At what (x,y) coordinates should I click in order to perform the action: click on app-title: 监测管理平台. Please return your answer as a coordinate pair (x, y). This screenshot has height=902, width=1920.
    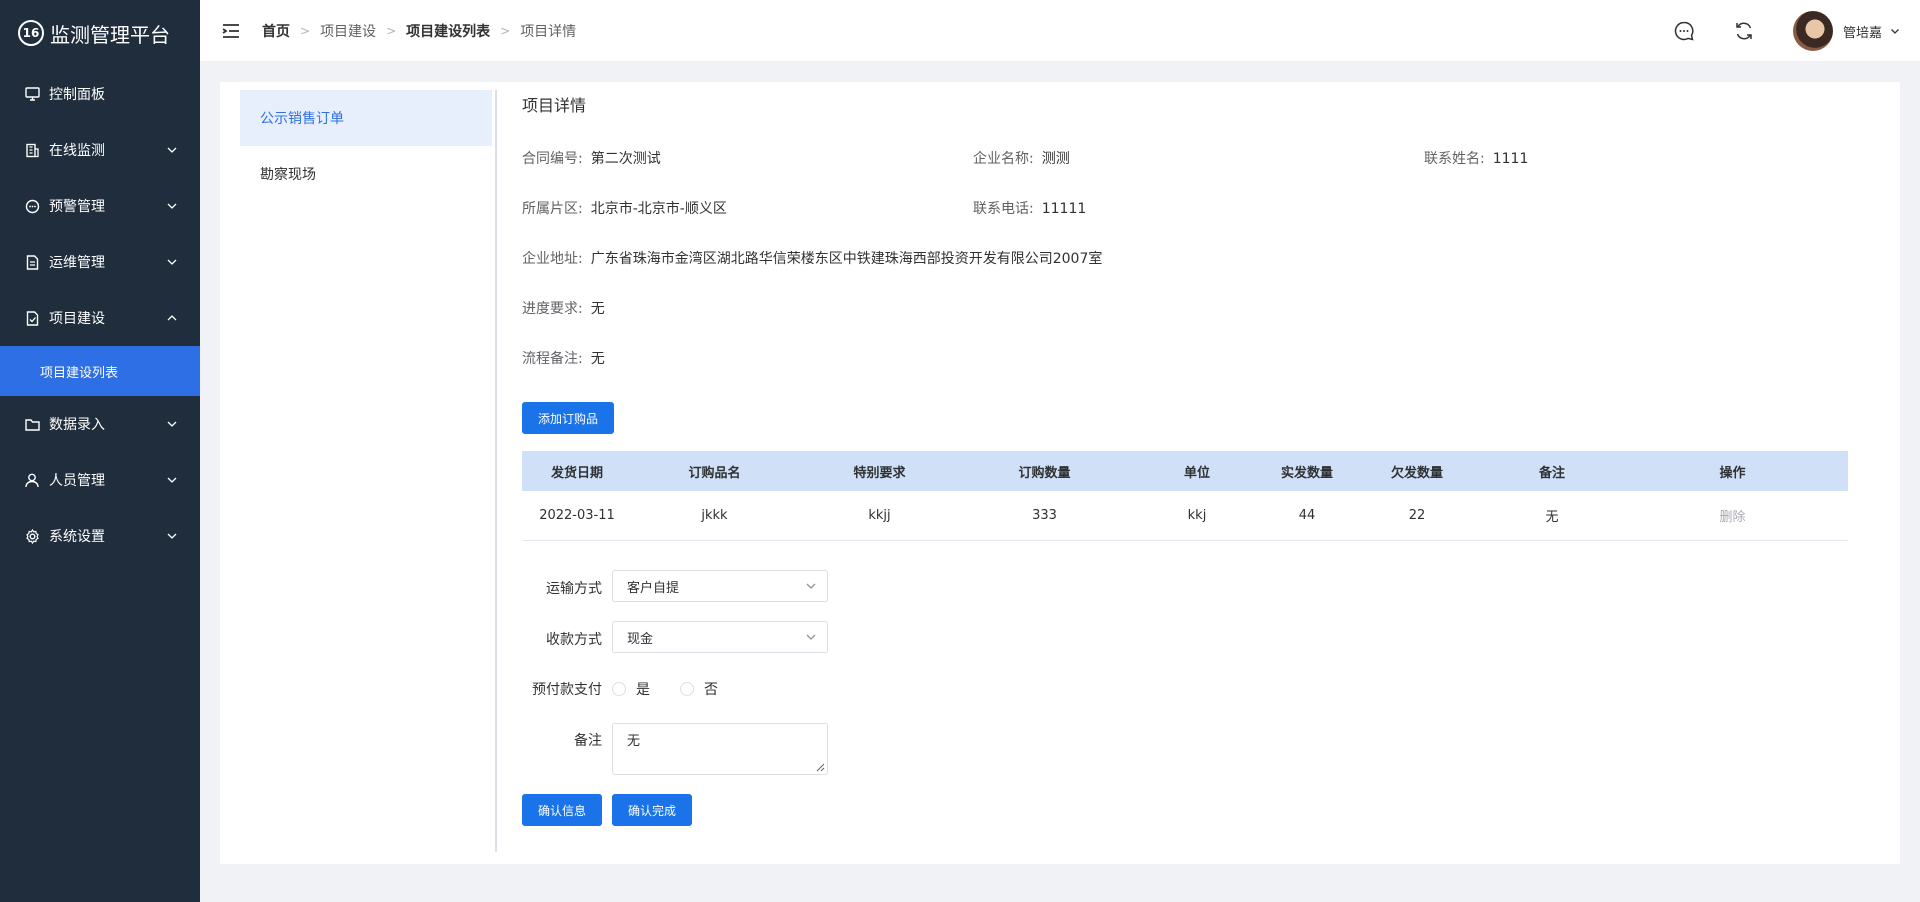
    Looking at the image, I should click on (110, 34).